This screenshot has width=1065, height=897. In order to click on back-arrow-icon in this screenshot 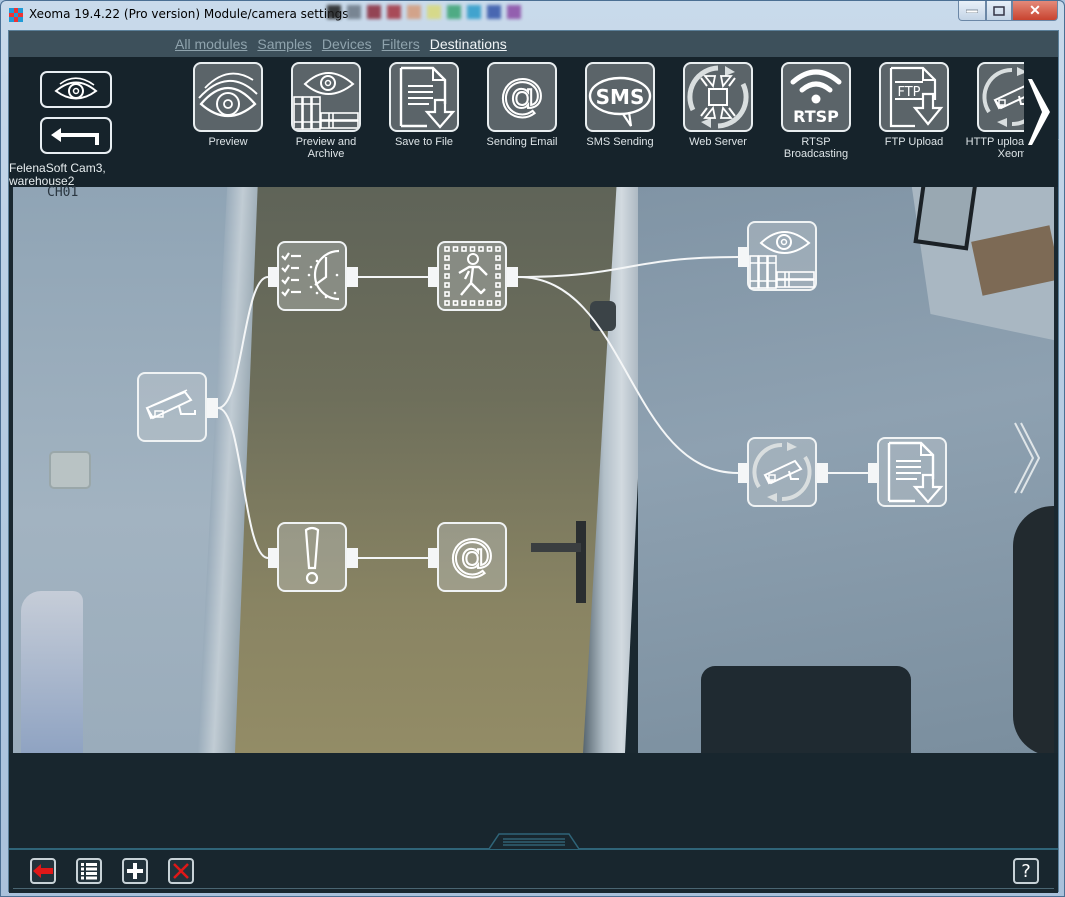, I will do `click(43, 871)`.